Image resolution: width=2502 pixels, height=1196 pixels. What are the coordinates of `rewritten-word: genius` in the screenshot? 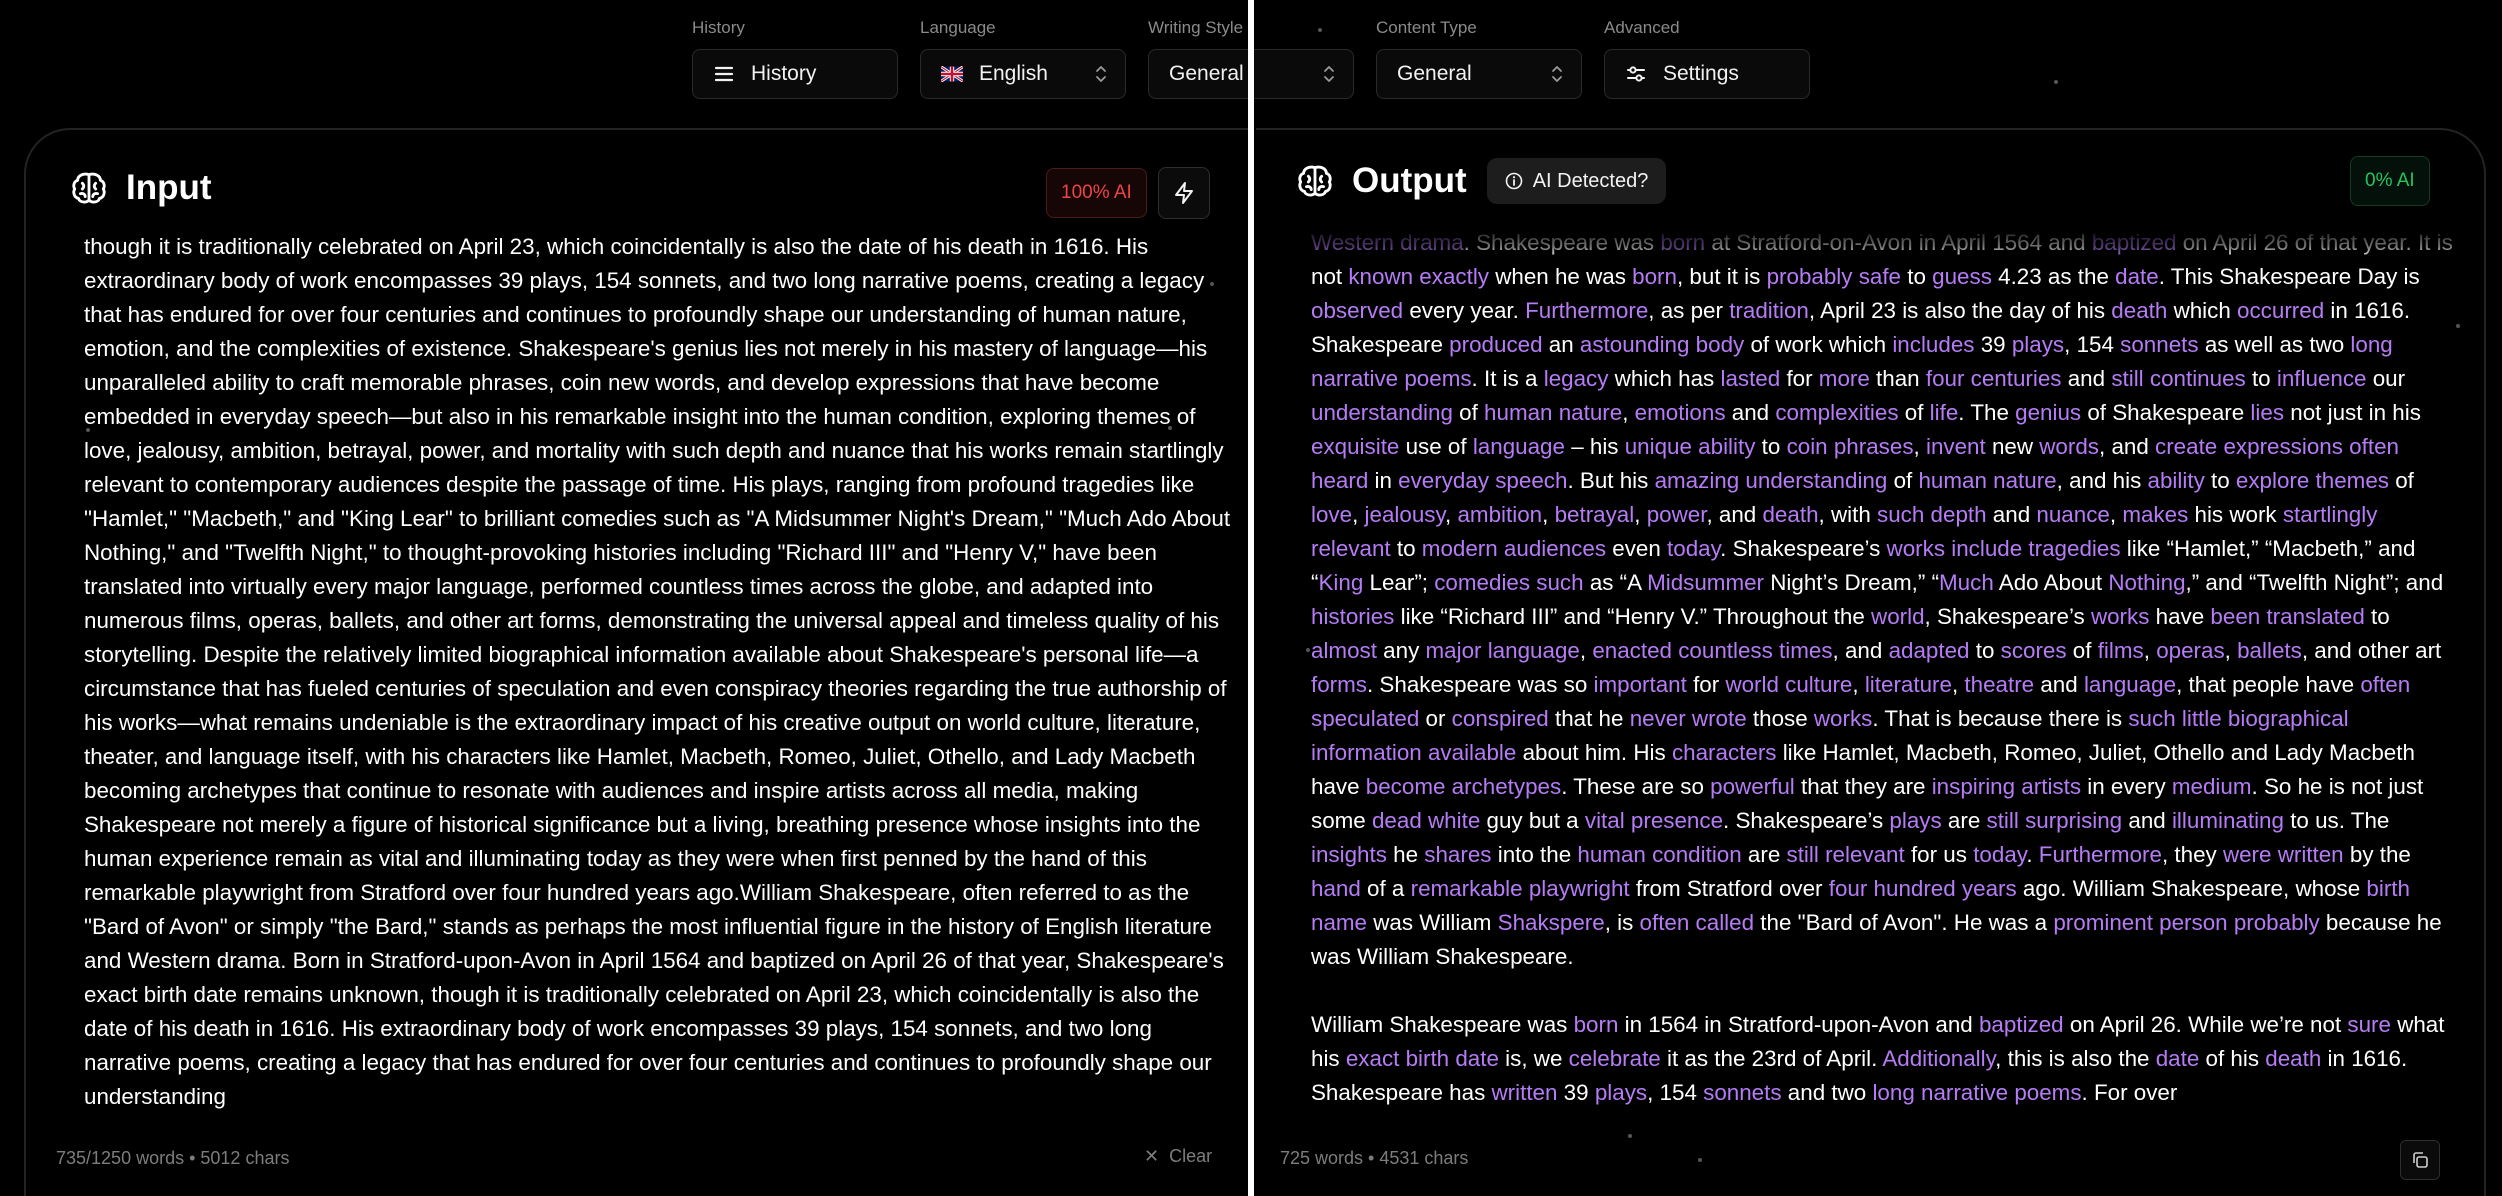 It's located at (2048, 412).